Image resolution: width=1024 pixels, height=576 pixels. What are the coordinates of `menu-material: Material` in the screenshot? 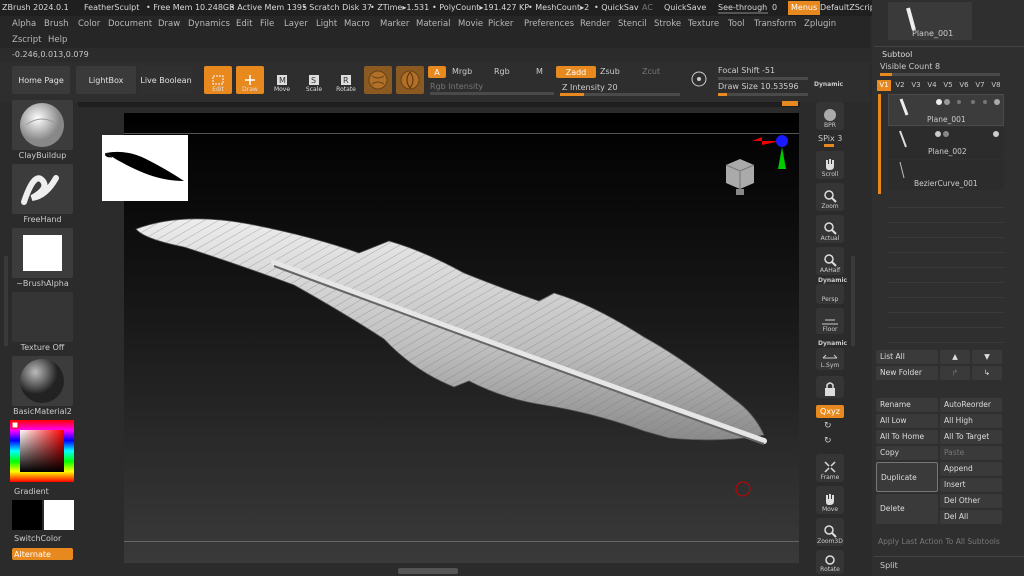 It's located at (433, 24).